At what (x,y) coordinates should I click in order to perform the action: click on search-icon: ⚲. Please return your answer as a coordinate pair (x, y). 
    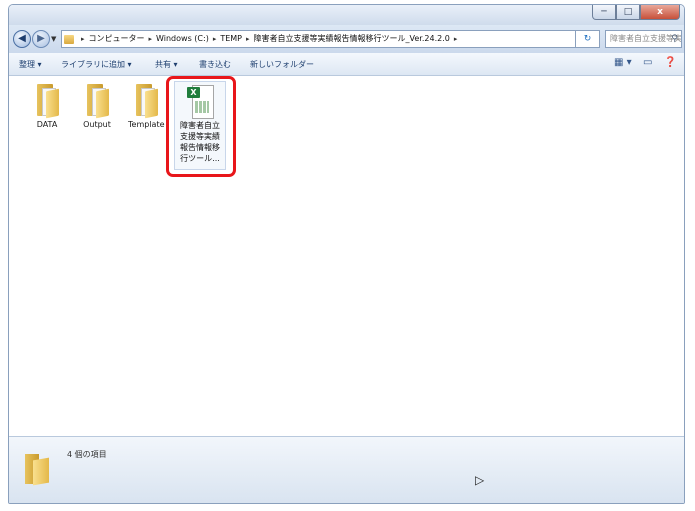
    Looking at the image, I should click on (674, 39).